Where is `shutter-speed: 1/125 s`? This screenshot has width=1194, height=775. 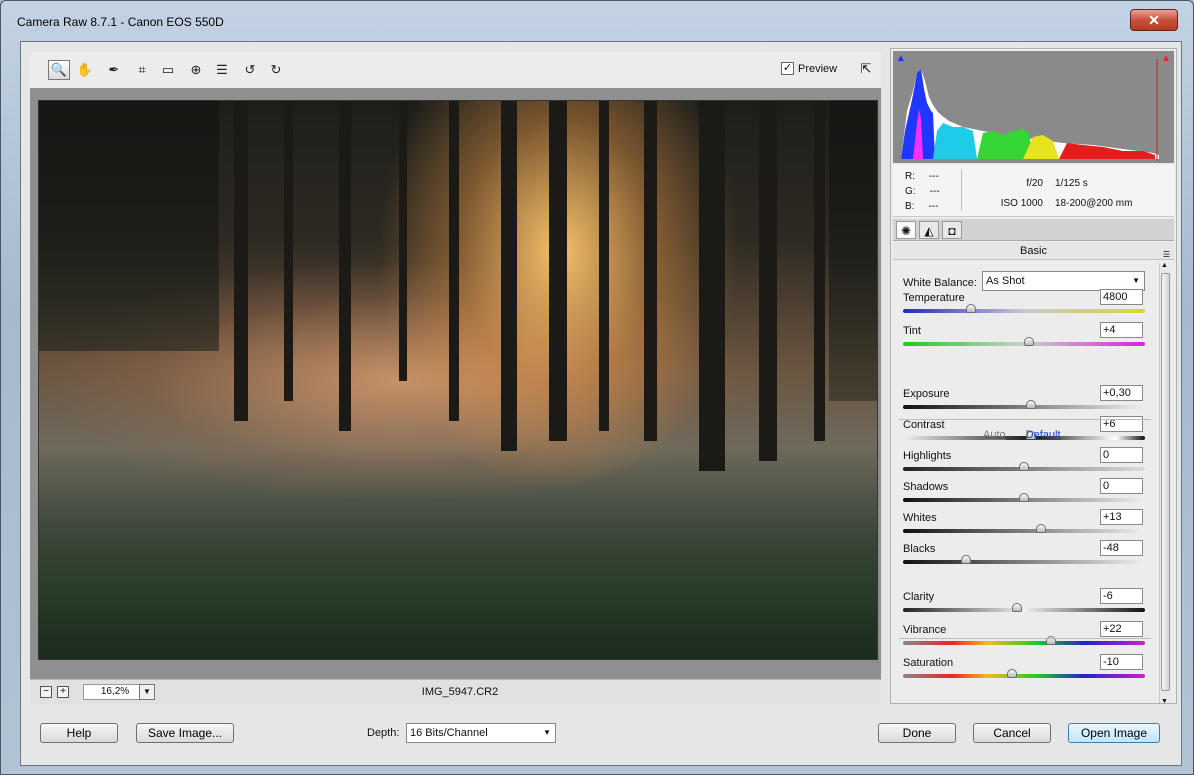 shutter-speed: 1/125 s is located at coordinates (1071, 183).